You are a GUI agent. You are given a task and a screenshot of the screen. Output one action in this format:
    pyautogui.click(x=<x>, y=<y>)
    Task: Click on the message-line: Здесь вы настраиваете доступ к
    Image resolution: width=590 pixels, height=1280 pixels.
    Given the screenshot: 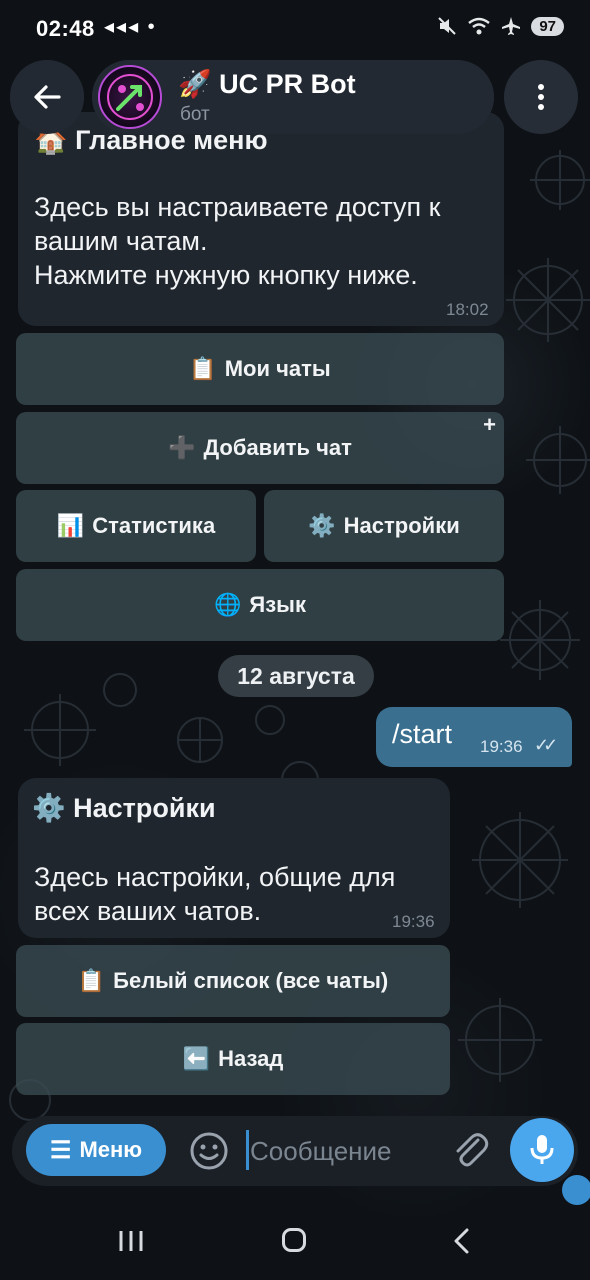 What is the action you would take?
    pyautogui.click(x=237, y=207)
    